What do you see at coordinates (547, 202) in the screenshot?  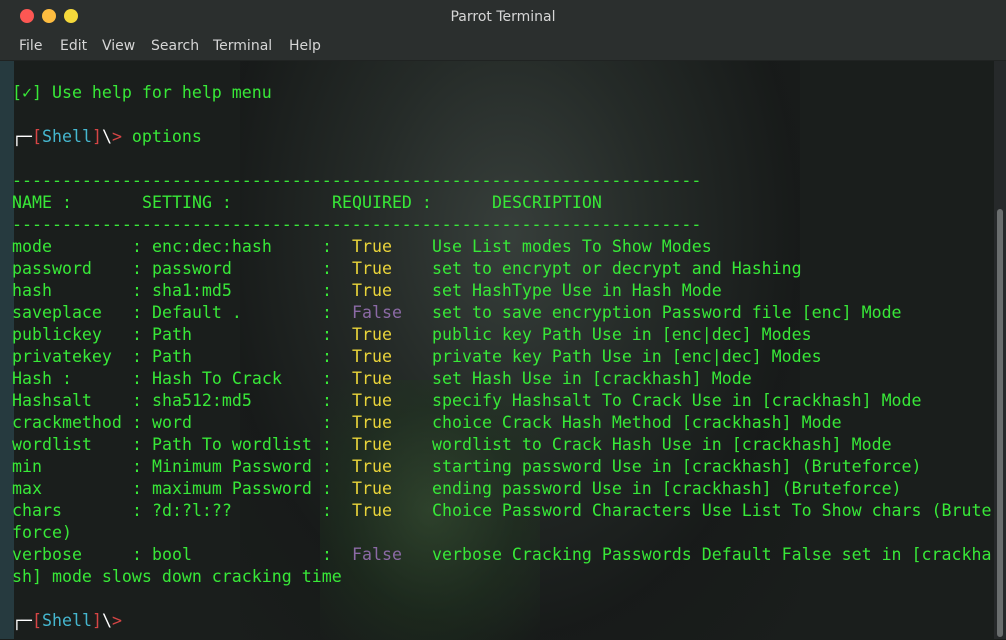 I see `header-description: DESCRIPTION` at bounding box center [547, 202].